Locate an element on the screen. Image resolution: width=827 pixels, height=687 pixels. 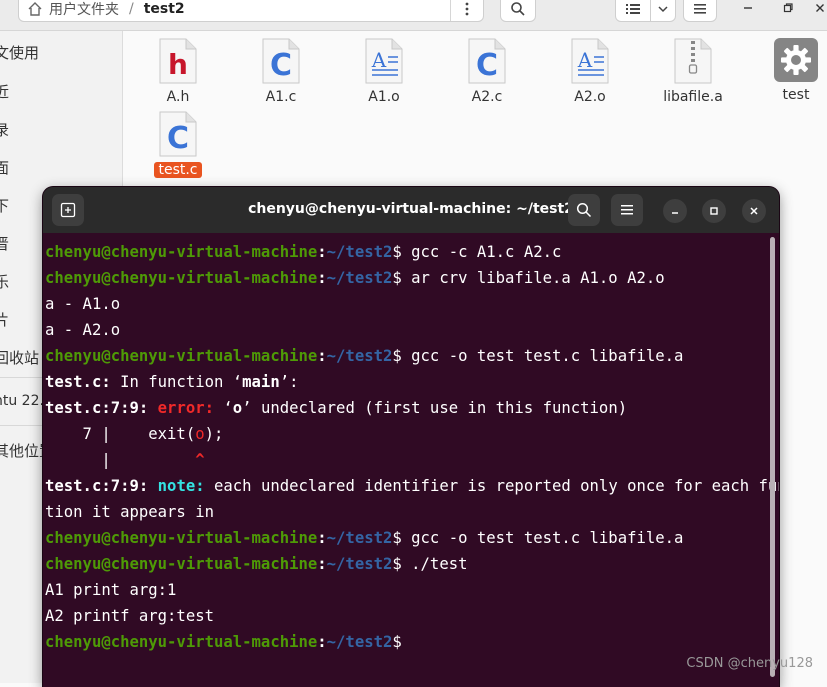
file-name: libafile.a is located at coordinates (693, 97).